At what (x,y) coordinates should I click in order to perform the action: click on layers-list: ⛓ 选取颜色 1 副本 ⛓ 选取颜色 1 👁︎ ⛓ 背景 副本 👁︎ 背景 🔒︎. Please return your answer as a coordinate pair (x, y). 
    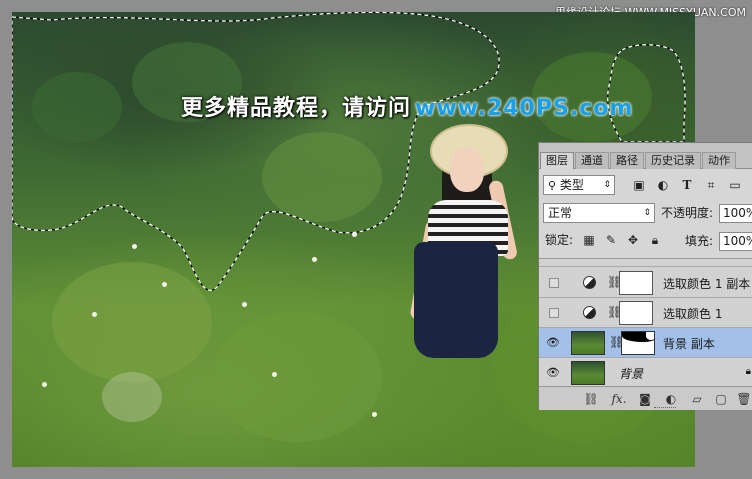
    Looking at the image, I should click on (645, 326).